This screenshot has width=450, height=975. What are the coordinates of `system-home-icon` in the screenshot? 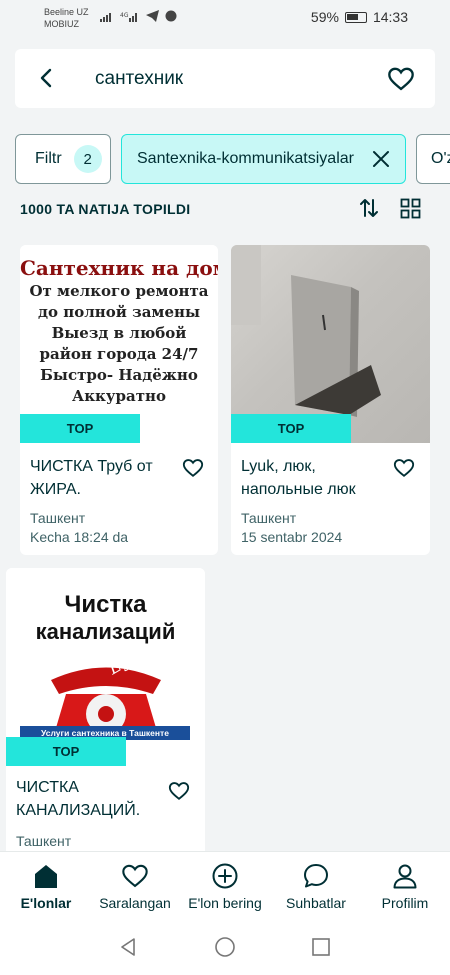 It's located at (225, 947).